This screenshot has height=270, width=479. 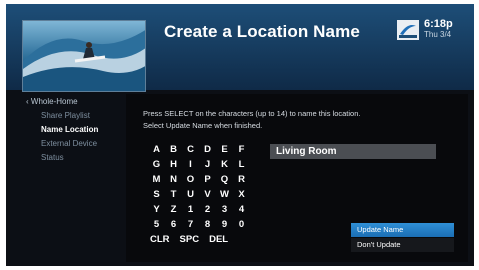 What do you see at coordinates (207, 209) in the screenshot?
I see `keyboard-key: 2` at bounding box center [207, 209].